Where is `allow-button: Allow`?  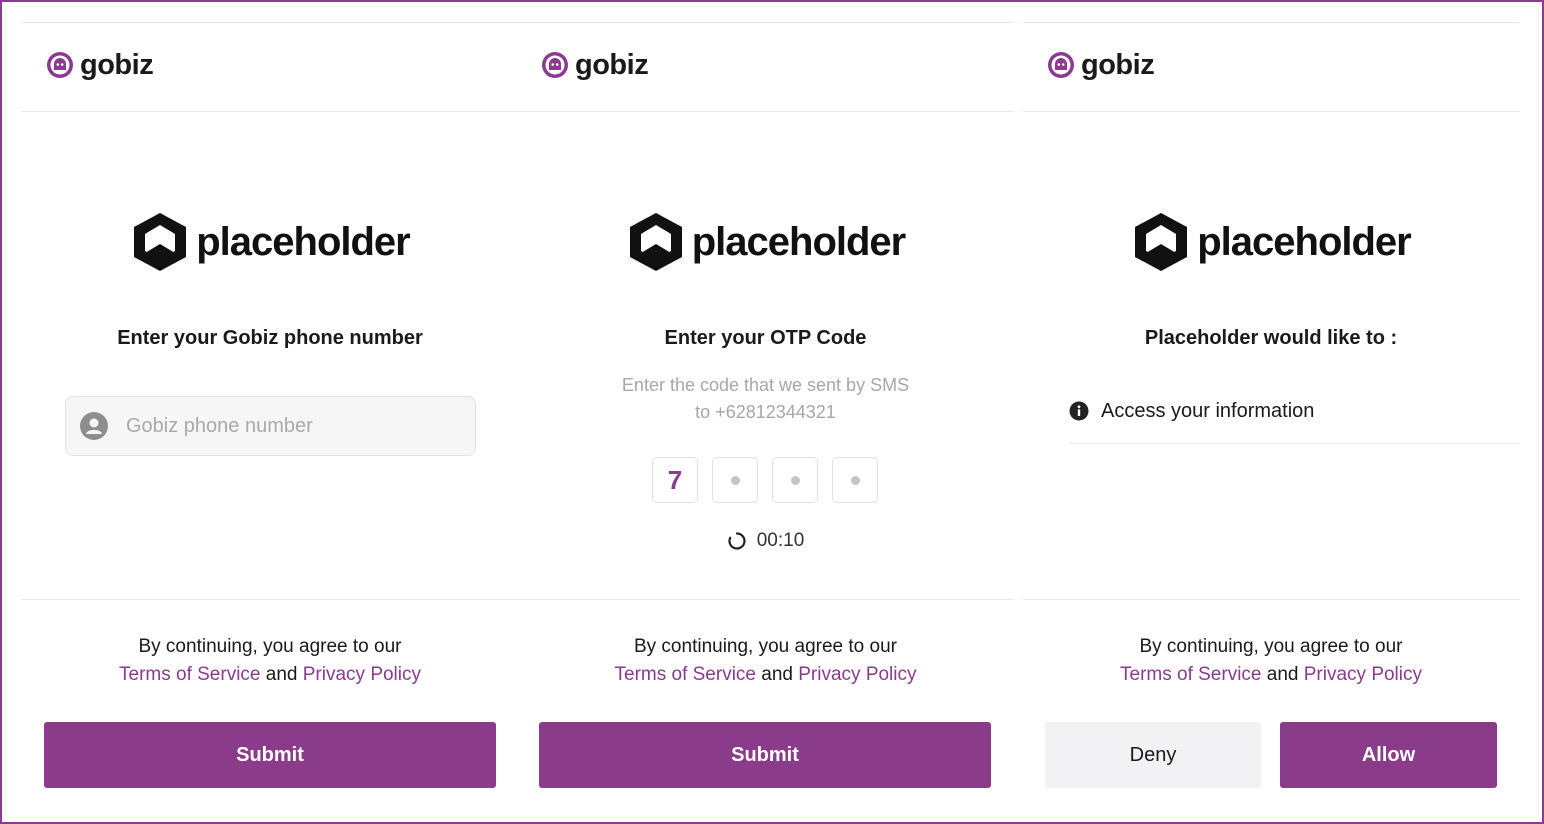 allow-button: Allow is located at coordinates (1388, 755).